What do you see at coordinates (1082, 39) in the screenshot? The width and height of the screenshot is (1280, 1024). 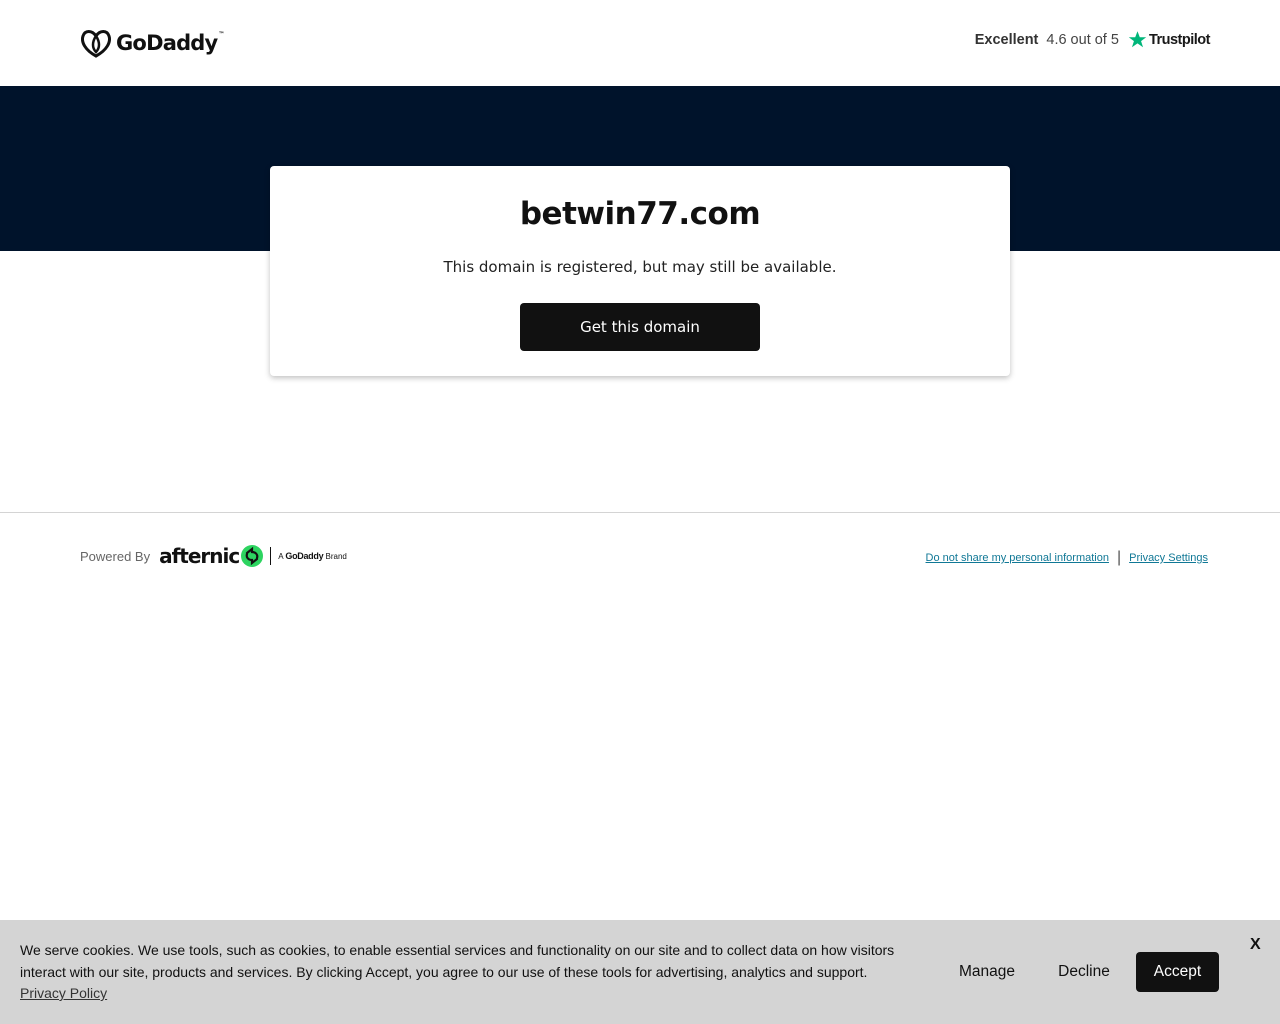 I see `rating-score: 4.6 out of 5` at bounding box center [1082, 39].